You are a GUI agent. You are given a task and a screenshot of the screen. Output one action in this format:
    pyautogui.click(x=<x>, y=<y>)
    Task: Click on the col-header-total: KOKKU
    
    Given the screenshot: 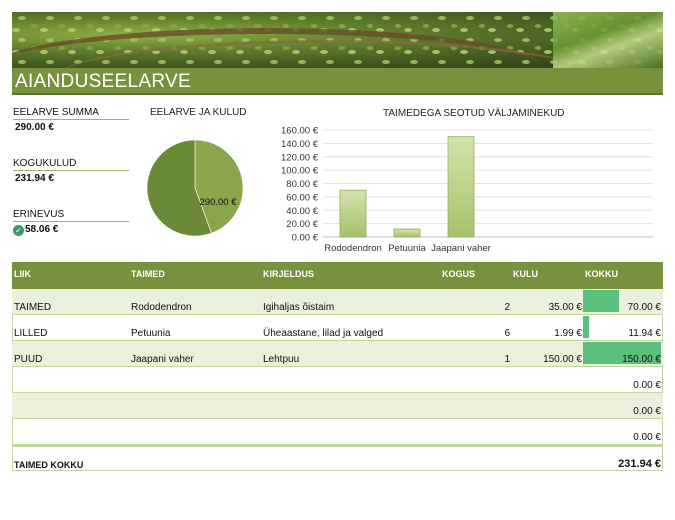 What is the action you would take?
    pyautogui.click(x=601, y=274)
    